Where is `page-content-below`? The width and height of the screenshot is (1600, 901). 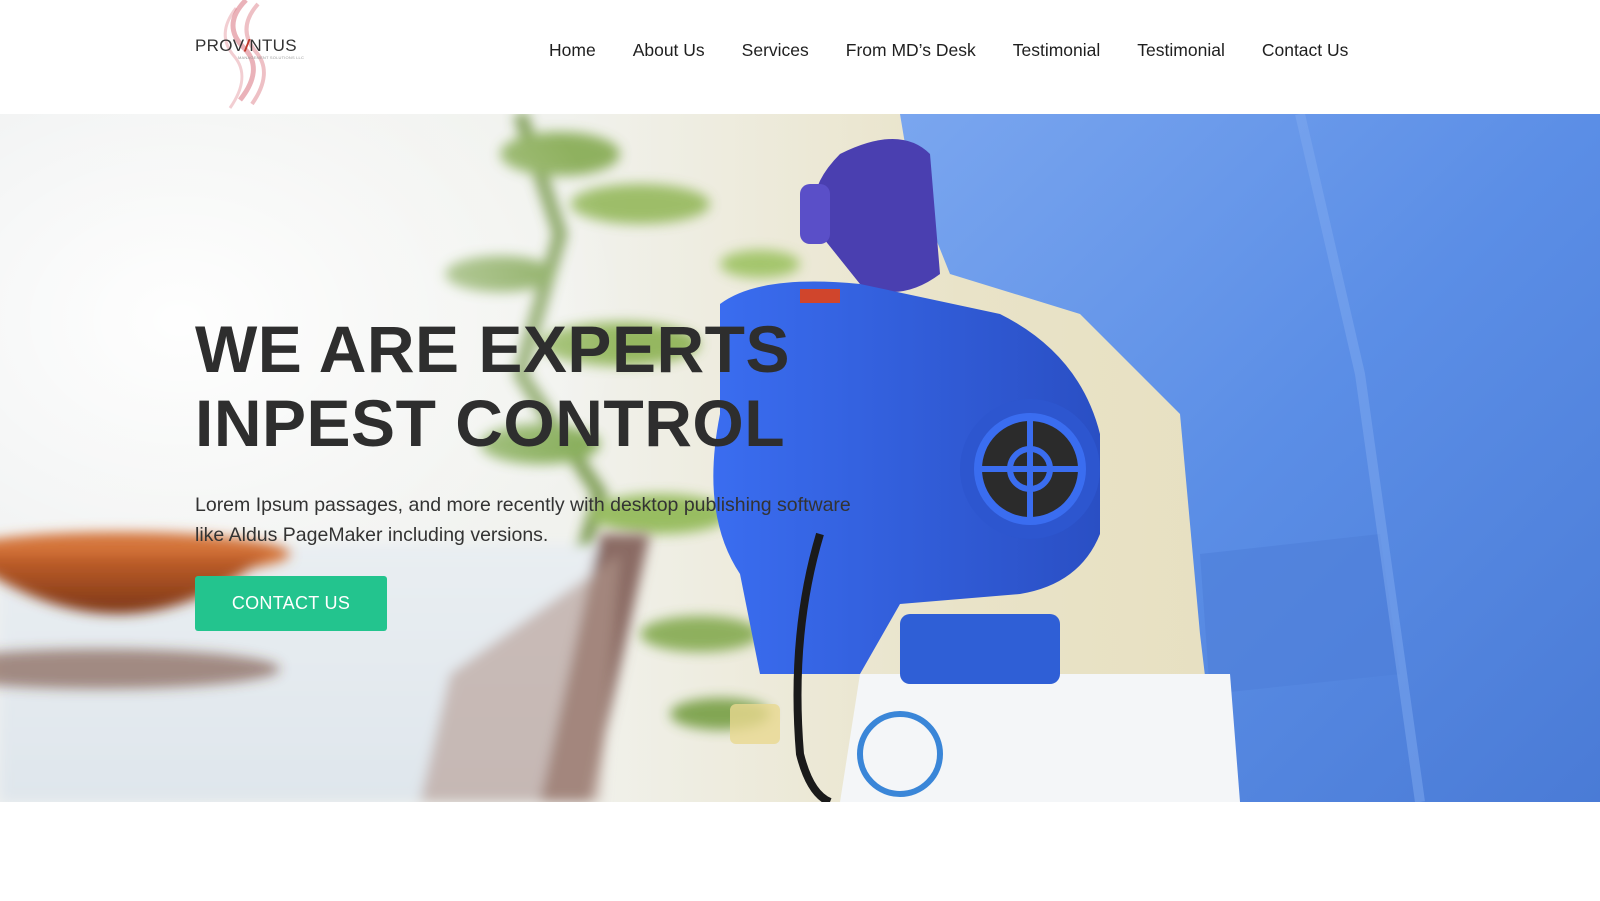 page-content-below is located at coordinates (800, 851).